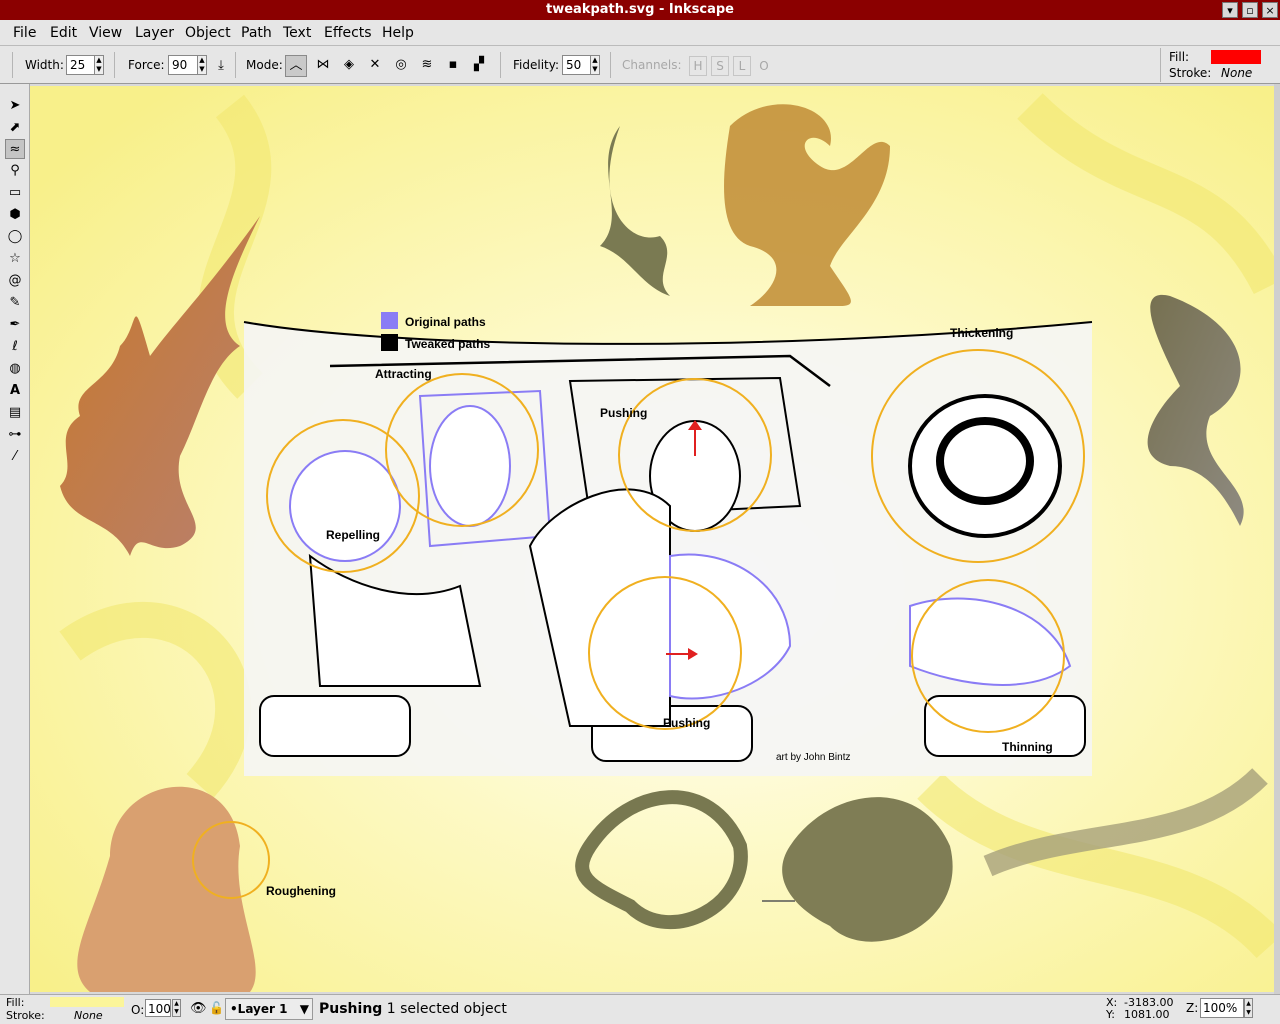 This screenshot has height=1024, width=1280. What do you see at coordinates (304, 1009) in the screenshot?
I see `chevron-down-icon: ▼` at bounding box center [304, 1009].